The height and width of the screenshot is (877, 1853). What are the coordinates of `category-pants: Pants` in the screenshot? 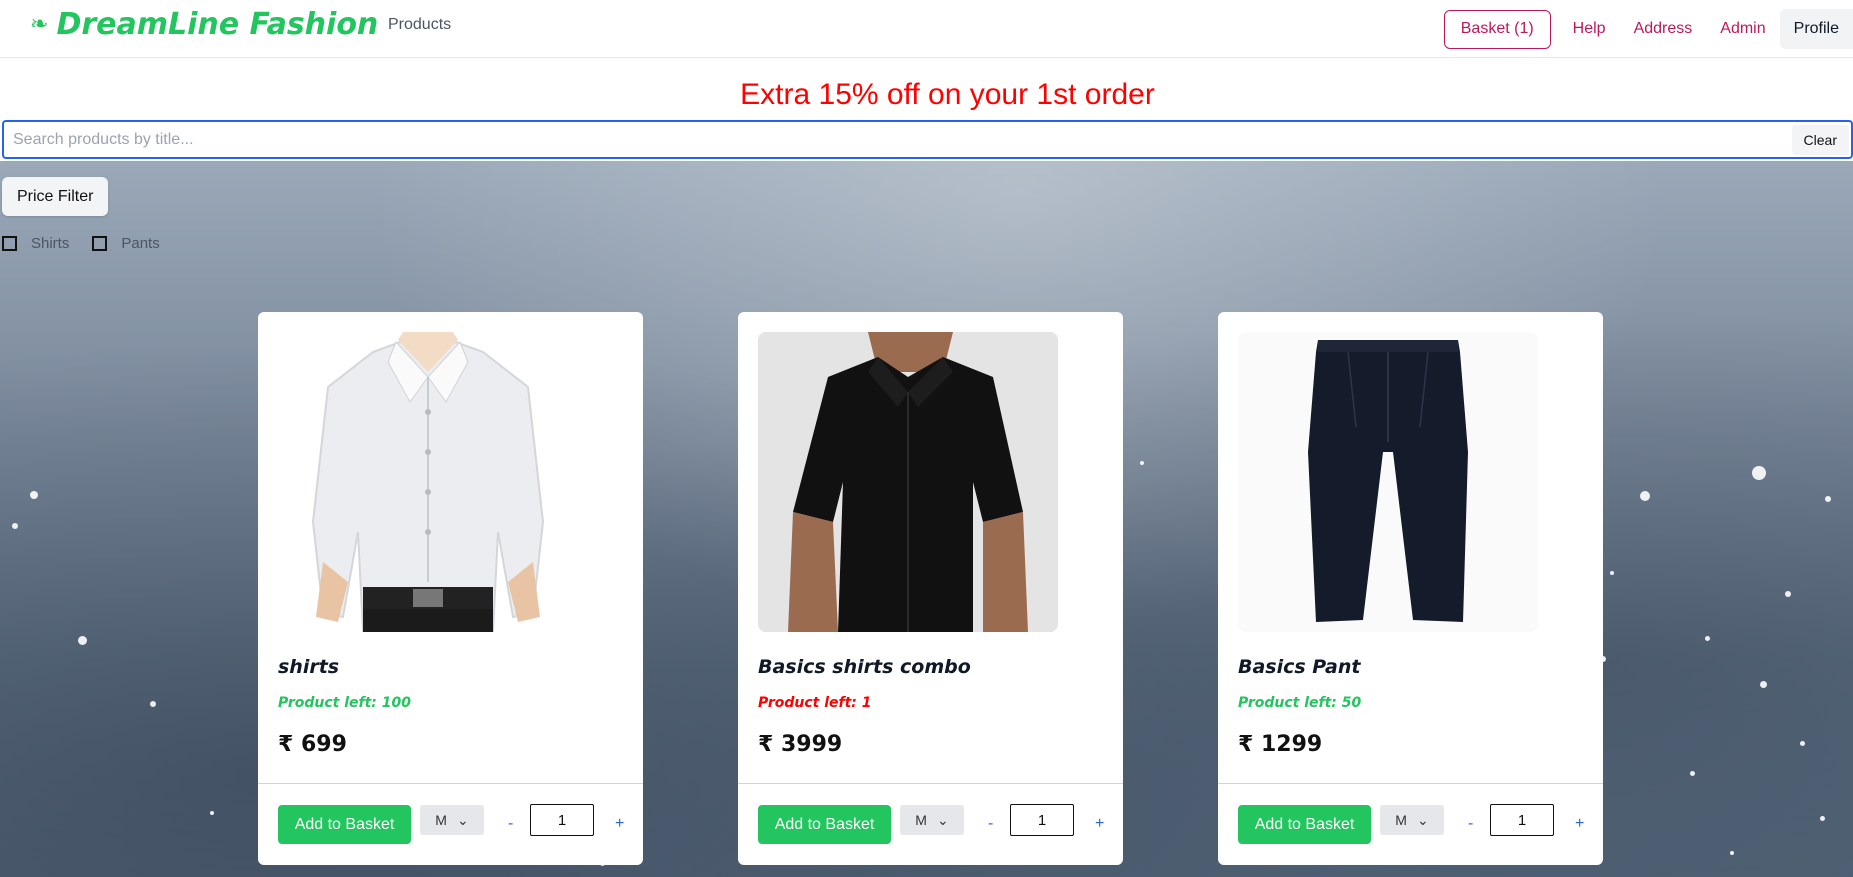 It's located at (126, 243).